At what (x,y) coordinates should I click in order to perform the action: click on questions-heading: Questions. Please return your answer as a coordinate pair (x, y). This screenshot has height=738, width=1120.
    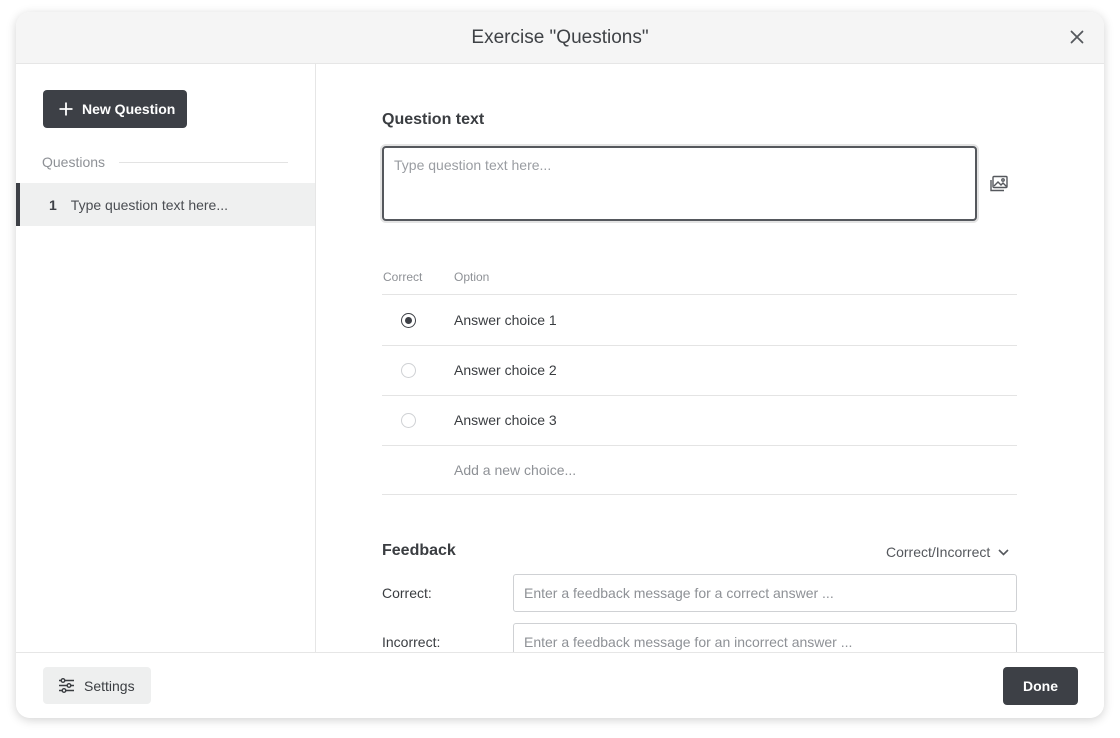
    Looking at the image, I should click on (165, 162).